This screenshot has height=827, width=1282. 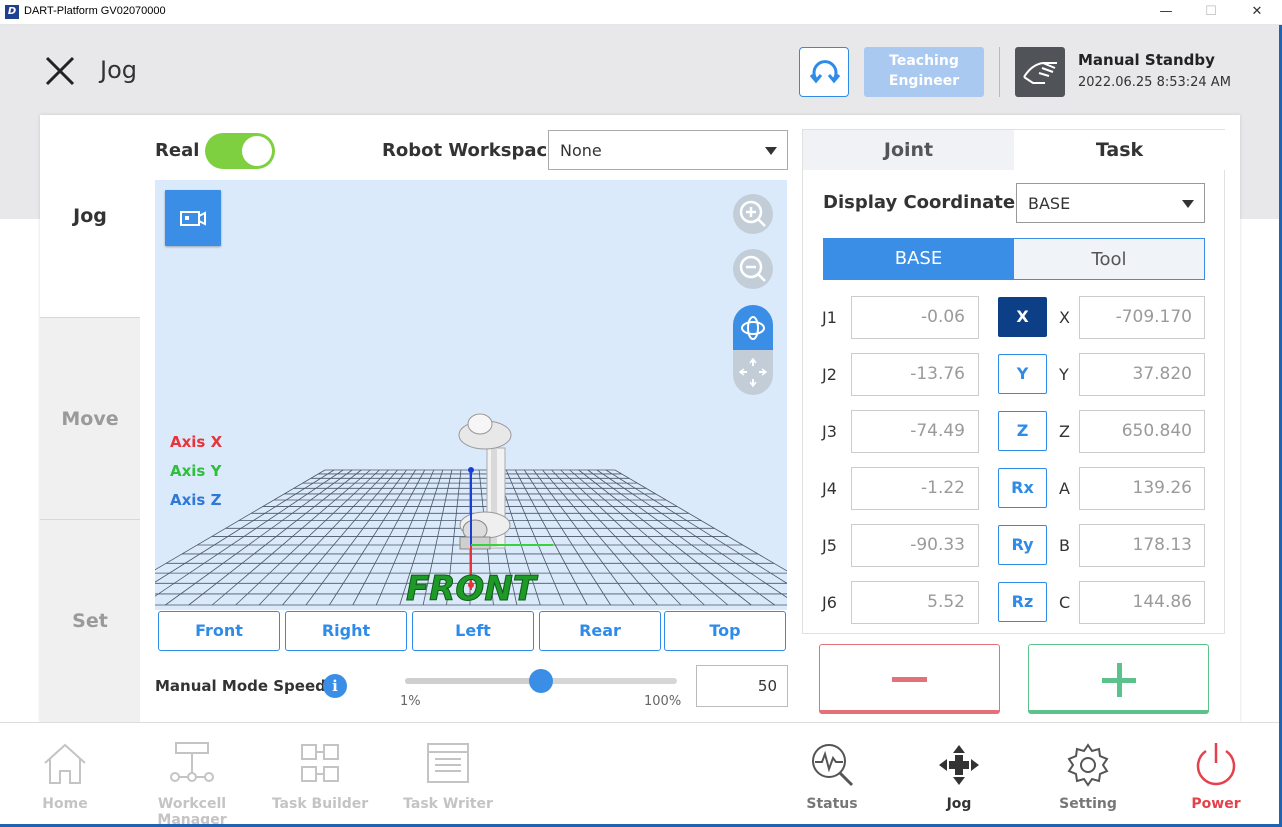 I want to click on axis-x-button: X, so click(x=1022, y=317).